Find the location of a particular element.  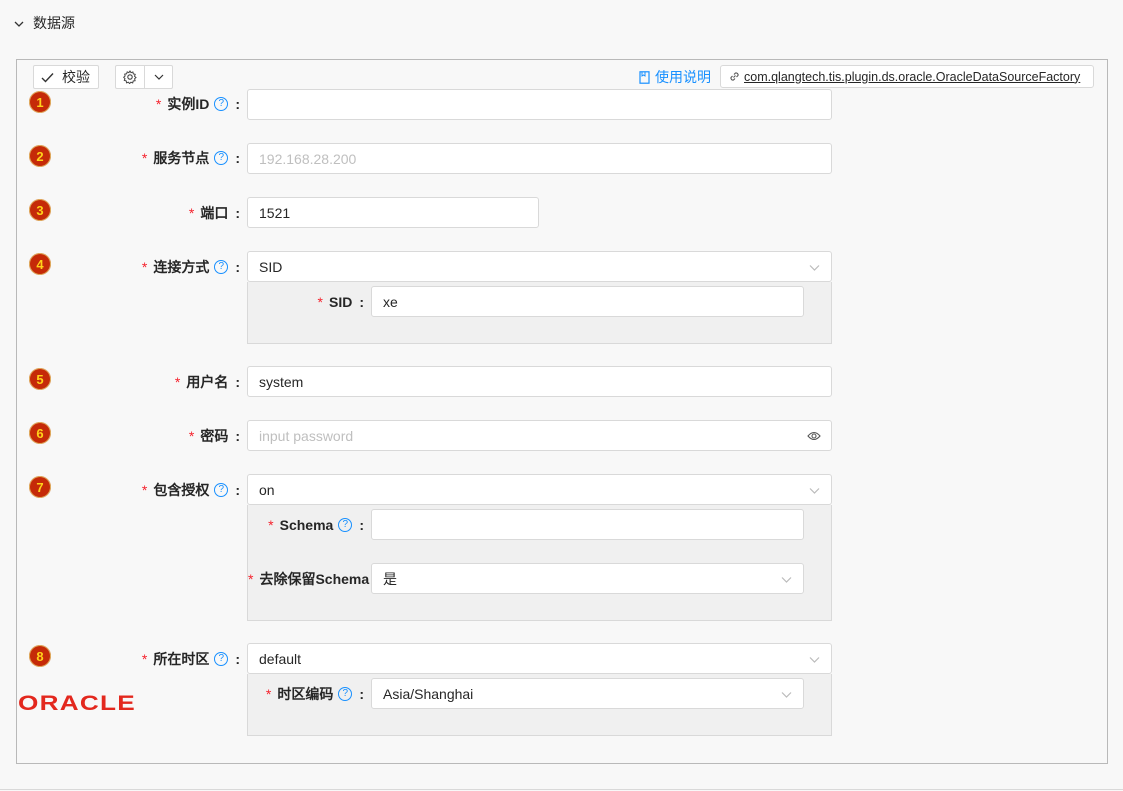

sid-input: xe is located at coordinates (587, 301).